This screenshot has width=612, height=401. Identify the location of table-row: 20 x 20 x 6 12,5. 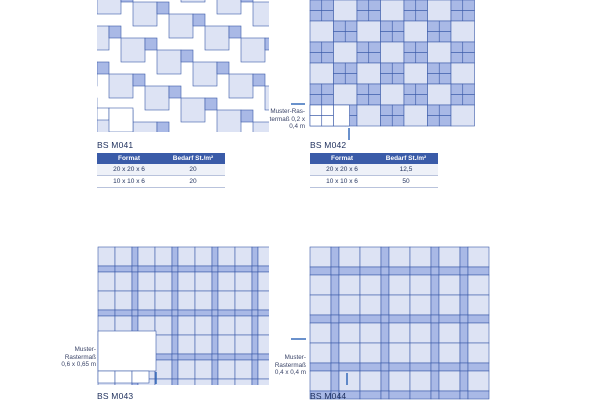
(374, 170).